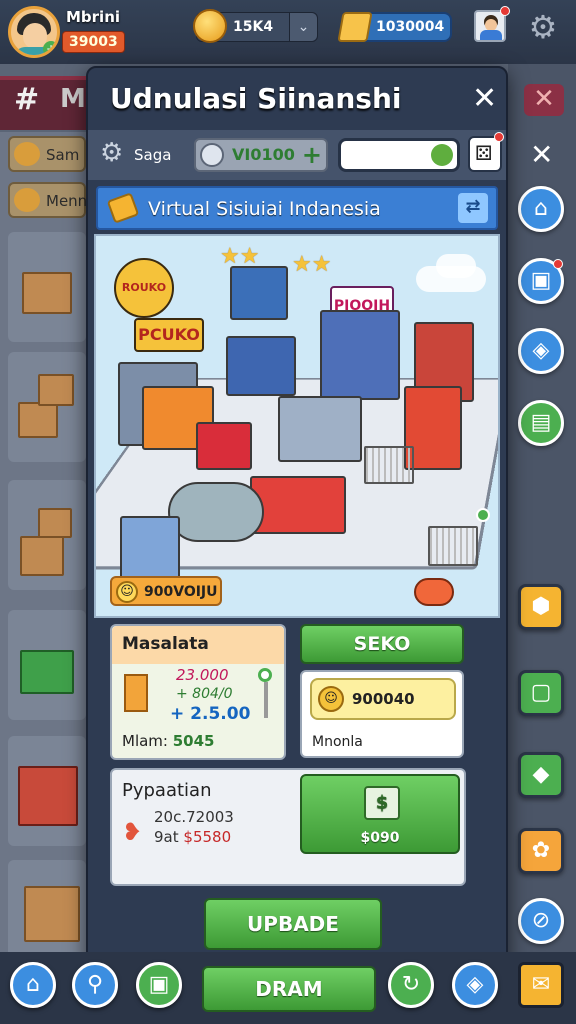 This screenshot has height=1024, width=576. I want to click on shop-icon: ⌂, so click(541, 209).